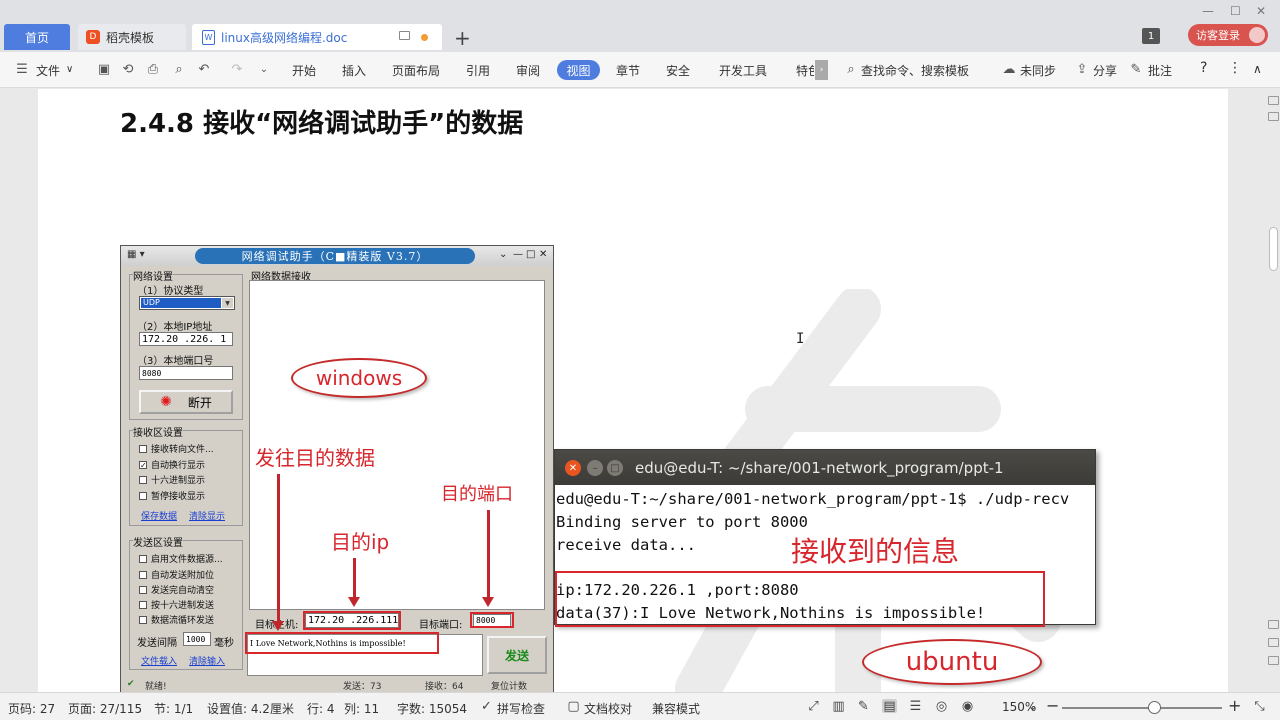 The image size is (1280, 720). What do you see at coordinates (821, 70) in the screenshot?
I see `ribbon-scroll-right-button: ›` at bounding box center [821, 70].